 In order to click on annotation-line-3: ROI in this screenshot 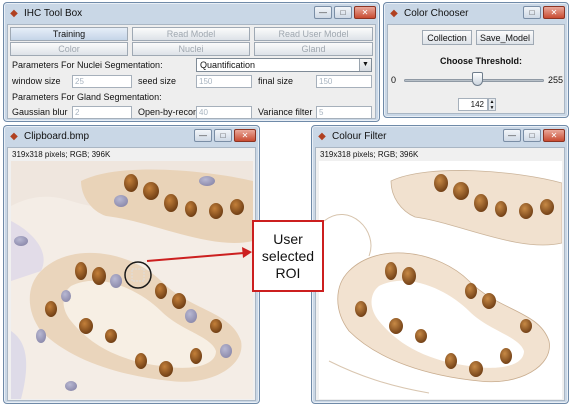, I will do `click(288, 272)`.